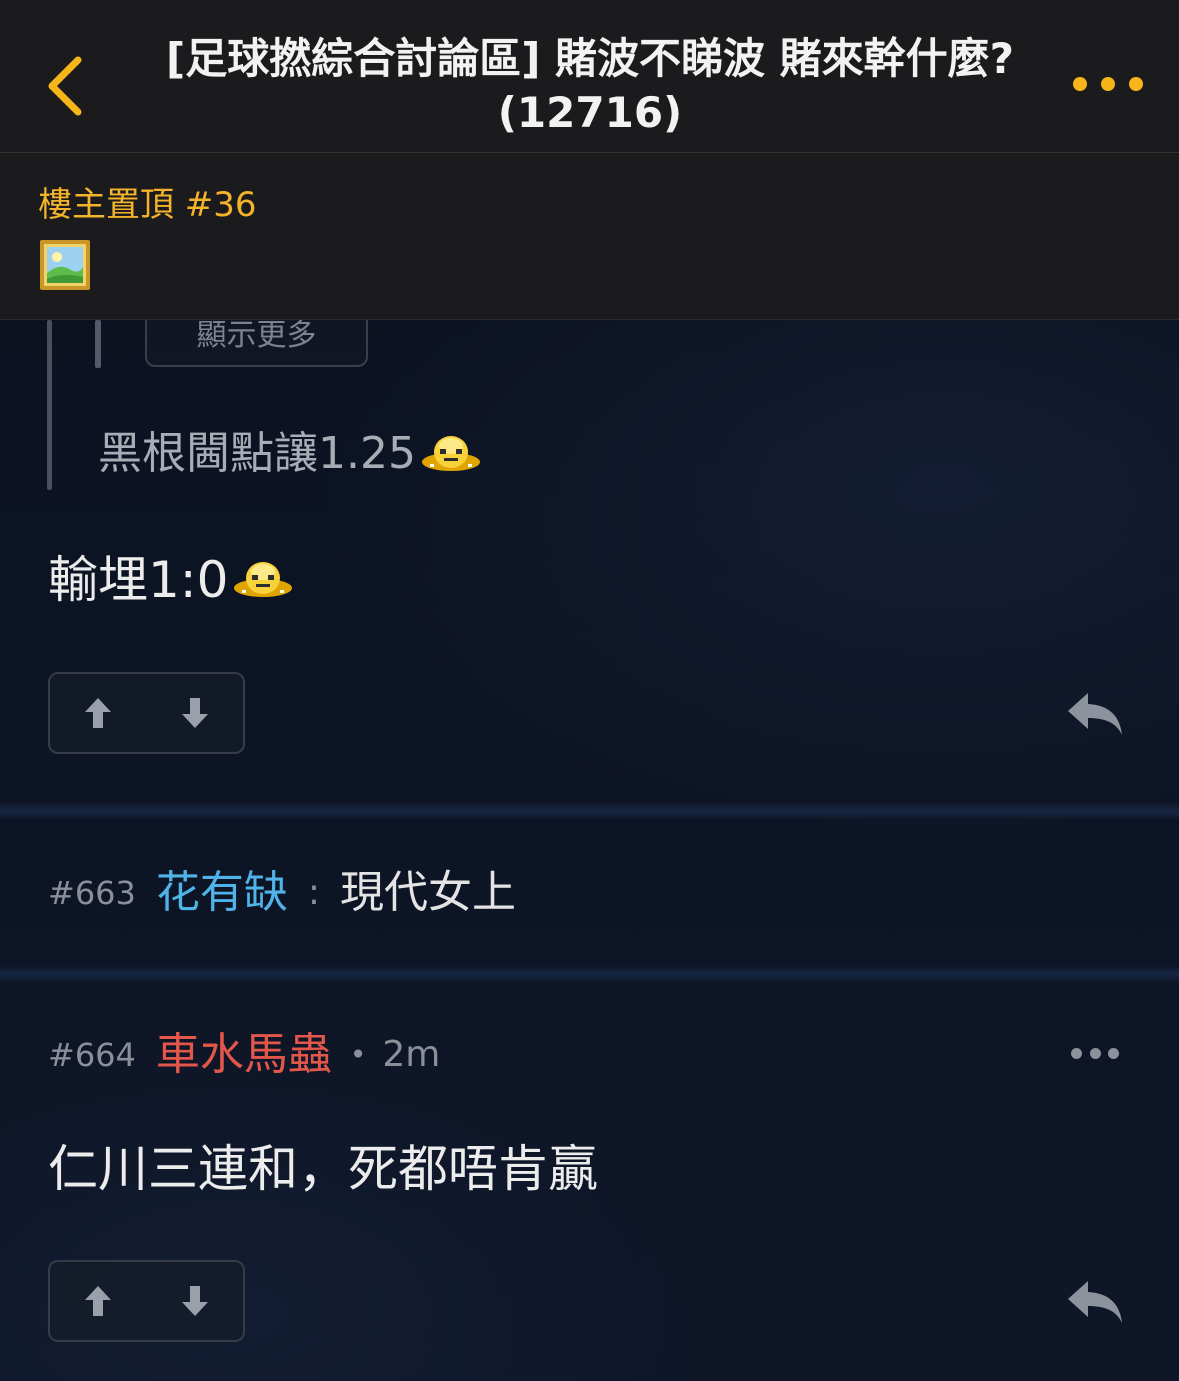  What do you see at coordinates (257, 453) in the screenshot?
I see `quote-text-content: 黑根閪點讓1.25` at bounding box center [257, 453].